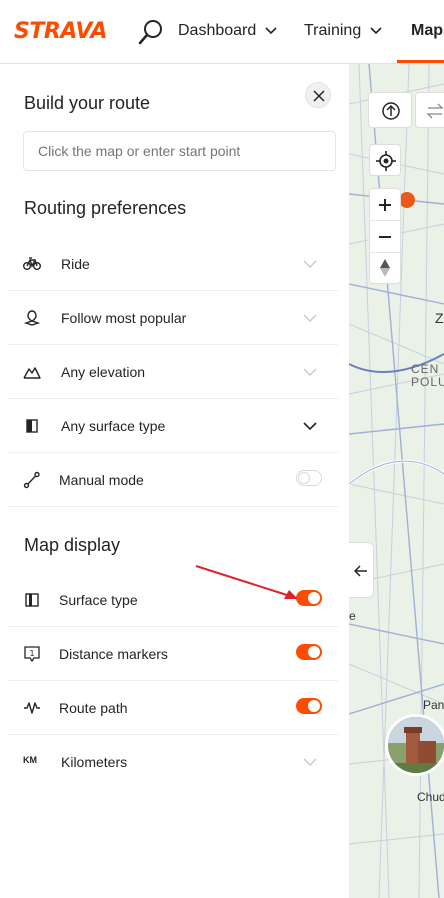 The width and height of the screenshot is (444, 898). Describe the element at coordinates (151, 32) in the screenshot. I see `search-icon` at that location.